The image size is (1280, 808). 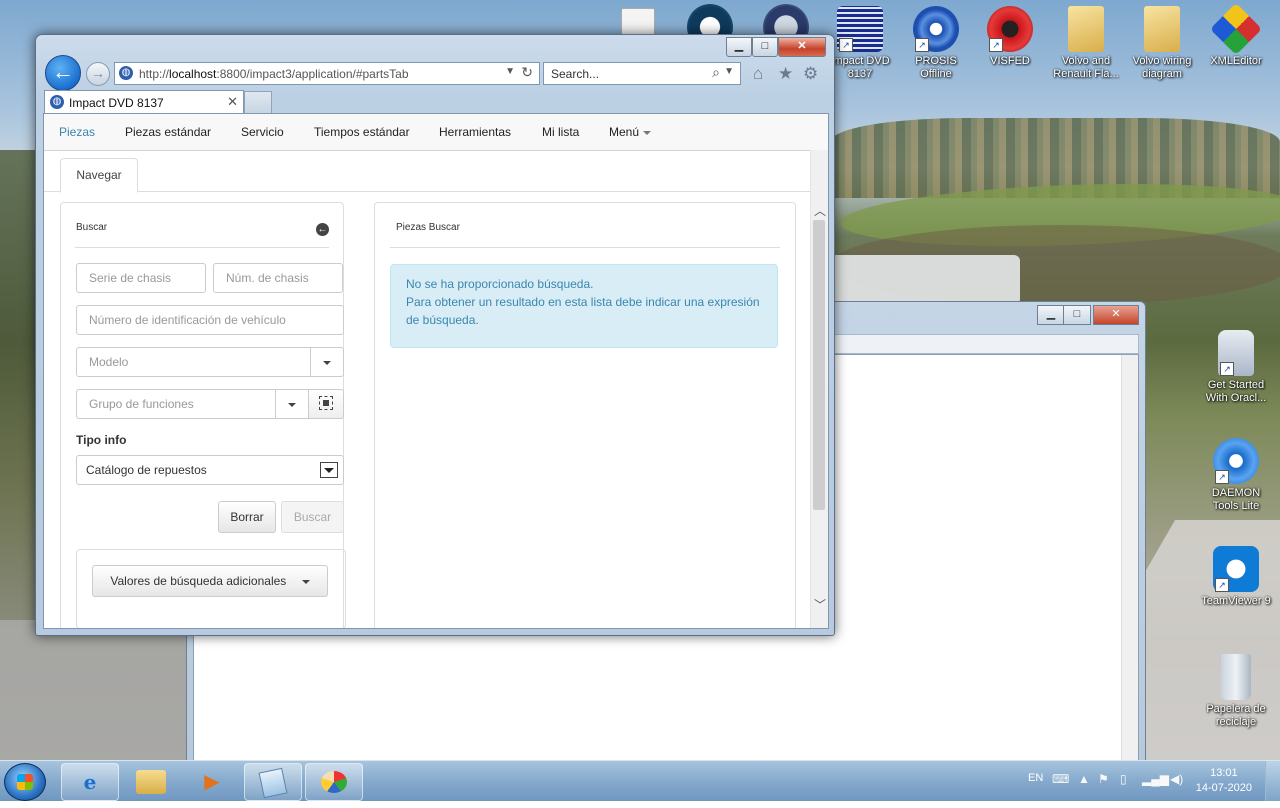 I want to click on nav-item-piezas: Piezas, so click(x=77, y=132).